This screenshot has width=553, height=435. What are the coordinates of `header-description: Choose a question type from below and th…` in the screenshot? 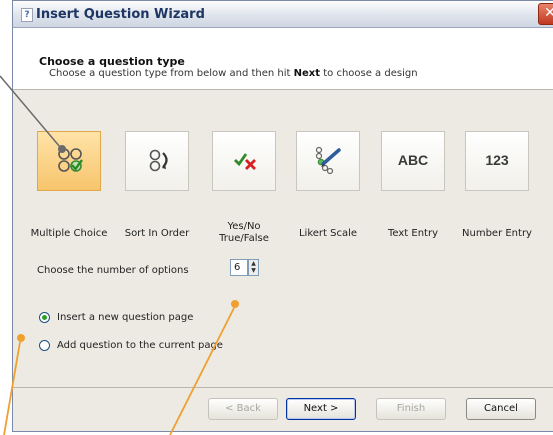 It's located at (233, 73).